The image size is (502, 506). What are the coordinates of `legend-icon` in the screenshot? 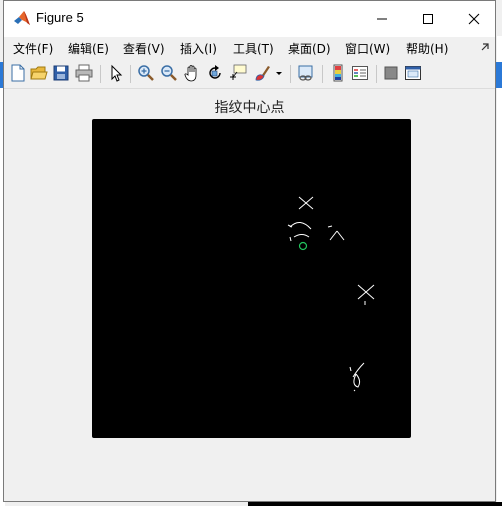 It's located at (360, 73).